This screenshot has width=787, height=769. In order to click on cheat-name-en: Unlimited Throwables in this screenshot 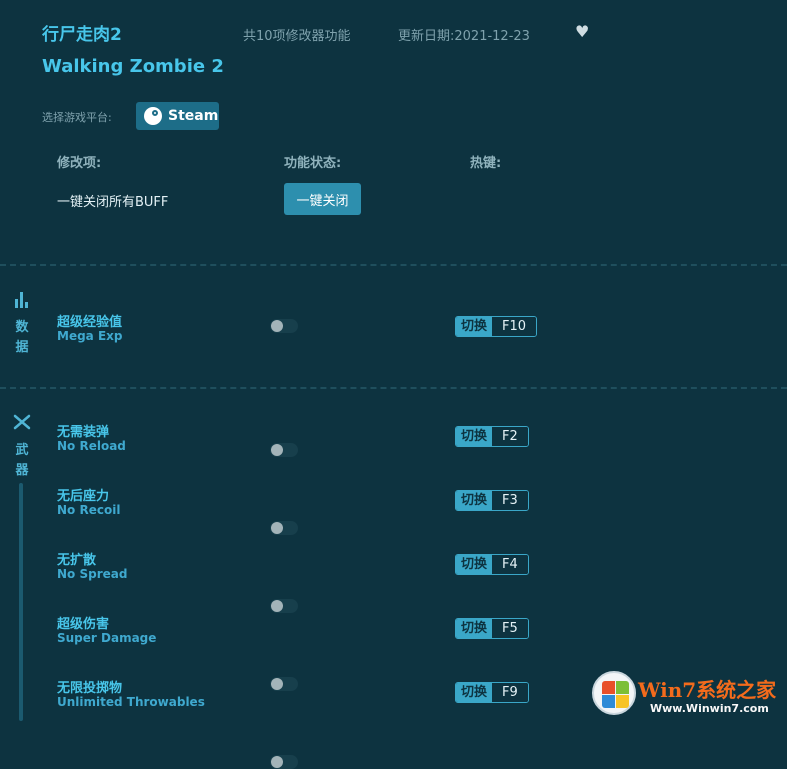, I will do `click(131, 702)`.